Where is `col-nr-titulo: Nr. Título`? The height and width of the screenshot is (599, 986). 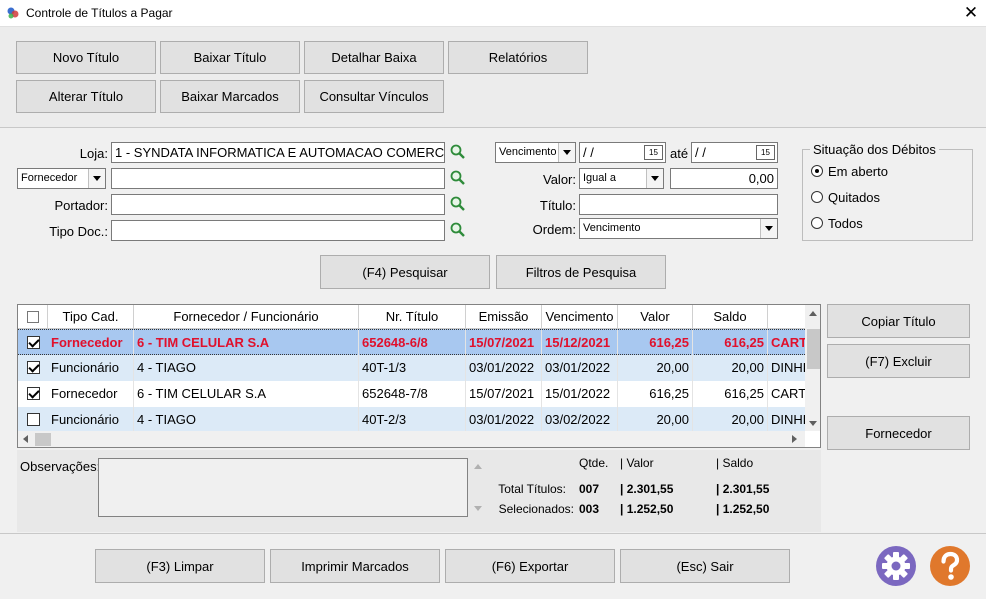 col-nr-titulo: Nr. Título is located at coordinates (412, 317).